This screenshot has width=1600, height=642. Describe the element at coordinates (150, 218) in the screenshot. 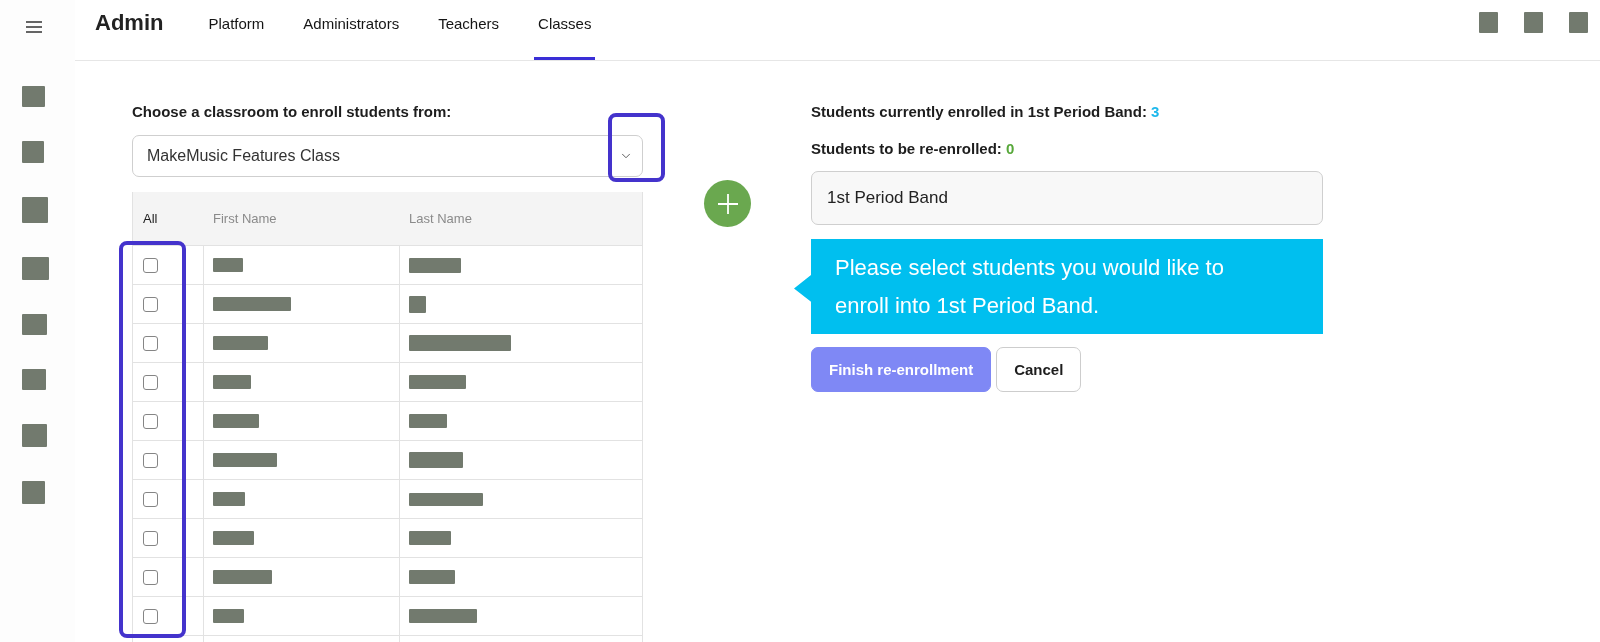

I see `select-all-link: All` at that location.